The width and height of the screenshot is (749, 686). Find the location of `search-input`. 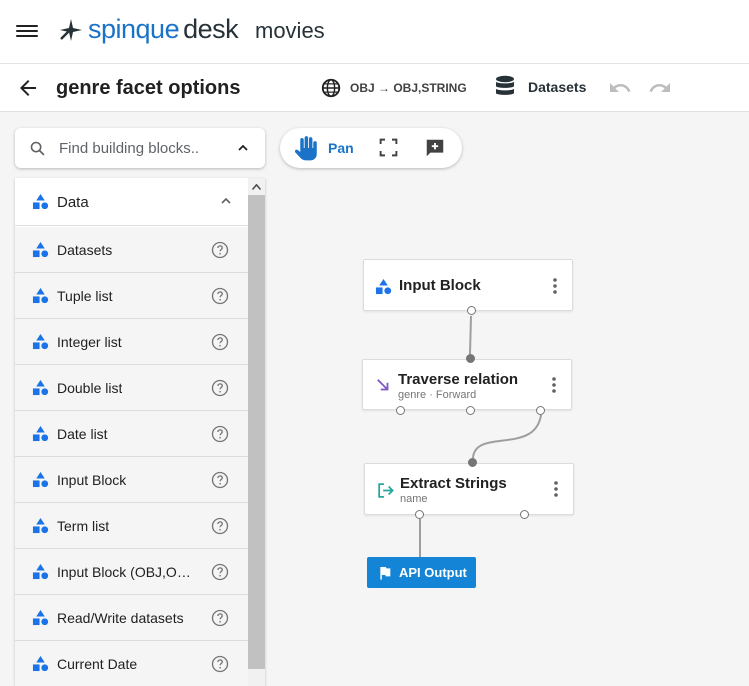

search-input is located at coordinates (139, 148).